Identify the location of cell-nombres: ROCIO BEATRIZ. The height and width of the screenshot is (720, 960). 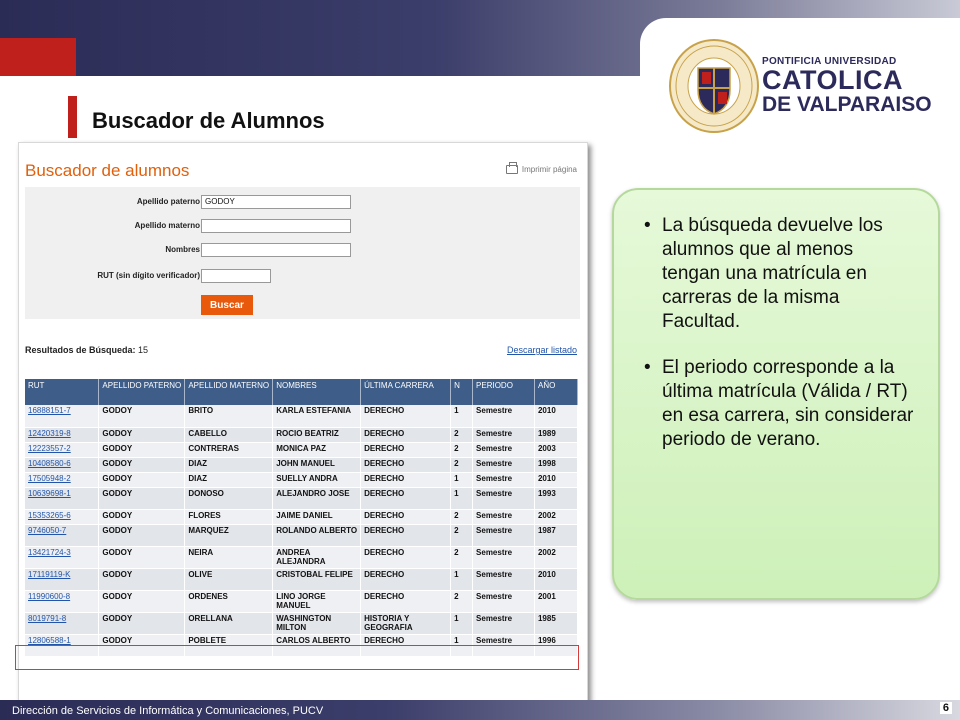
(317, 435).